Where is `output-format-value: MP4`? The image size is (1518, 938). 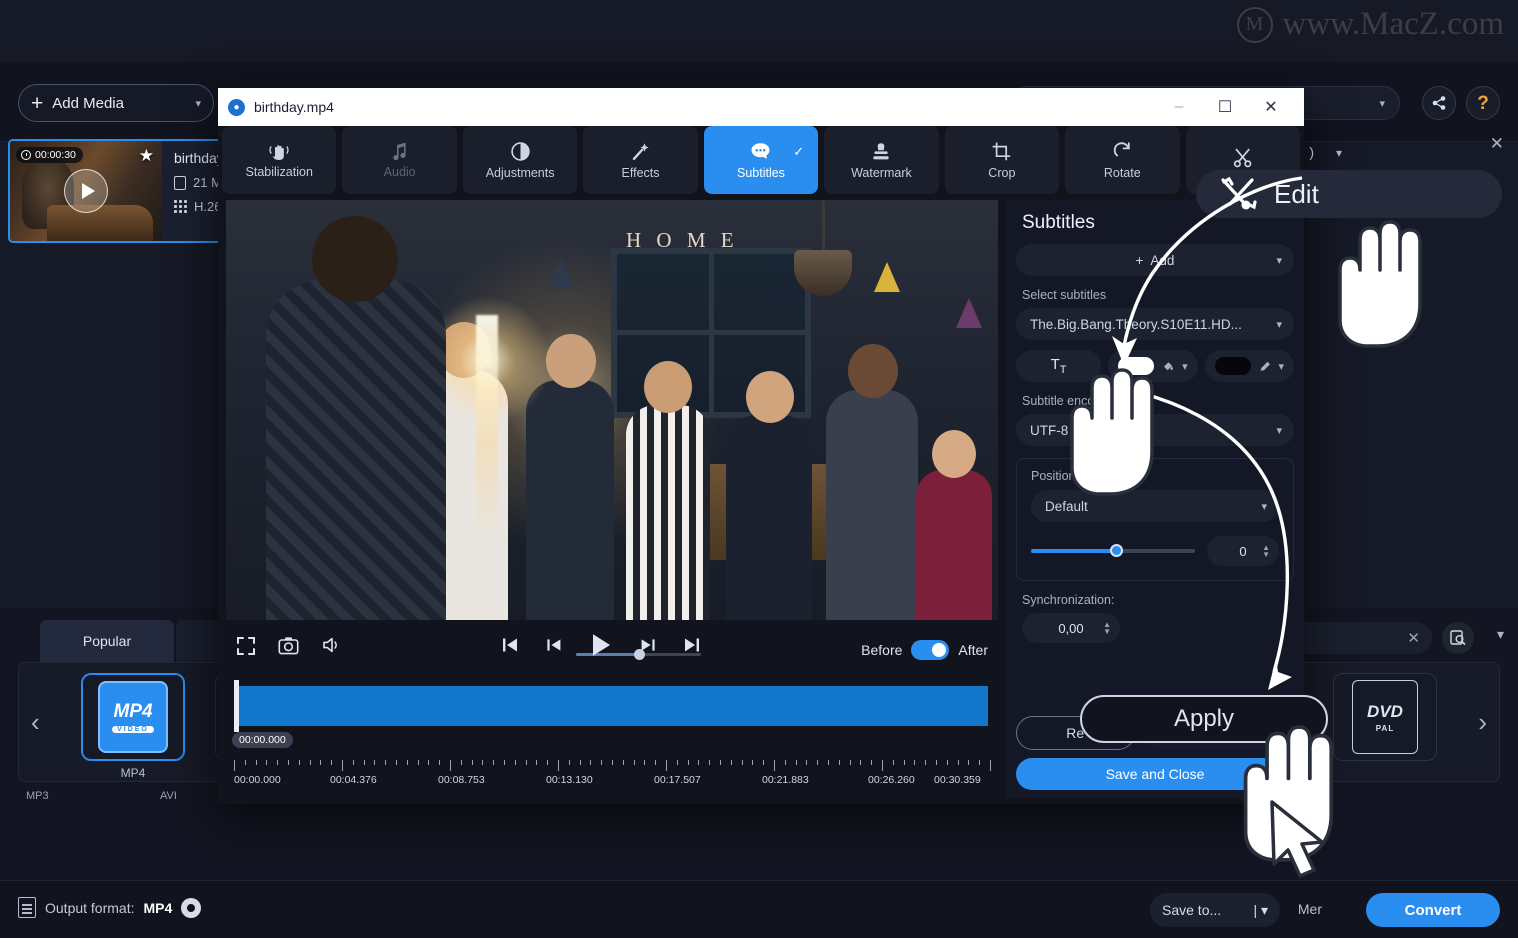 output-format-value: MP4 is located at coordinates (158, 907).